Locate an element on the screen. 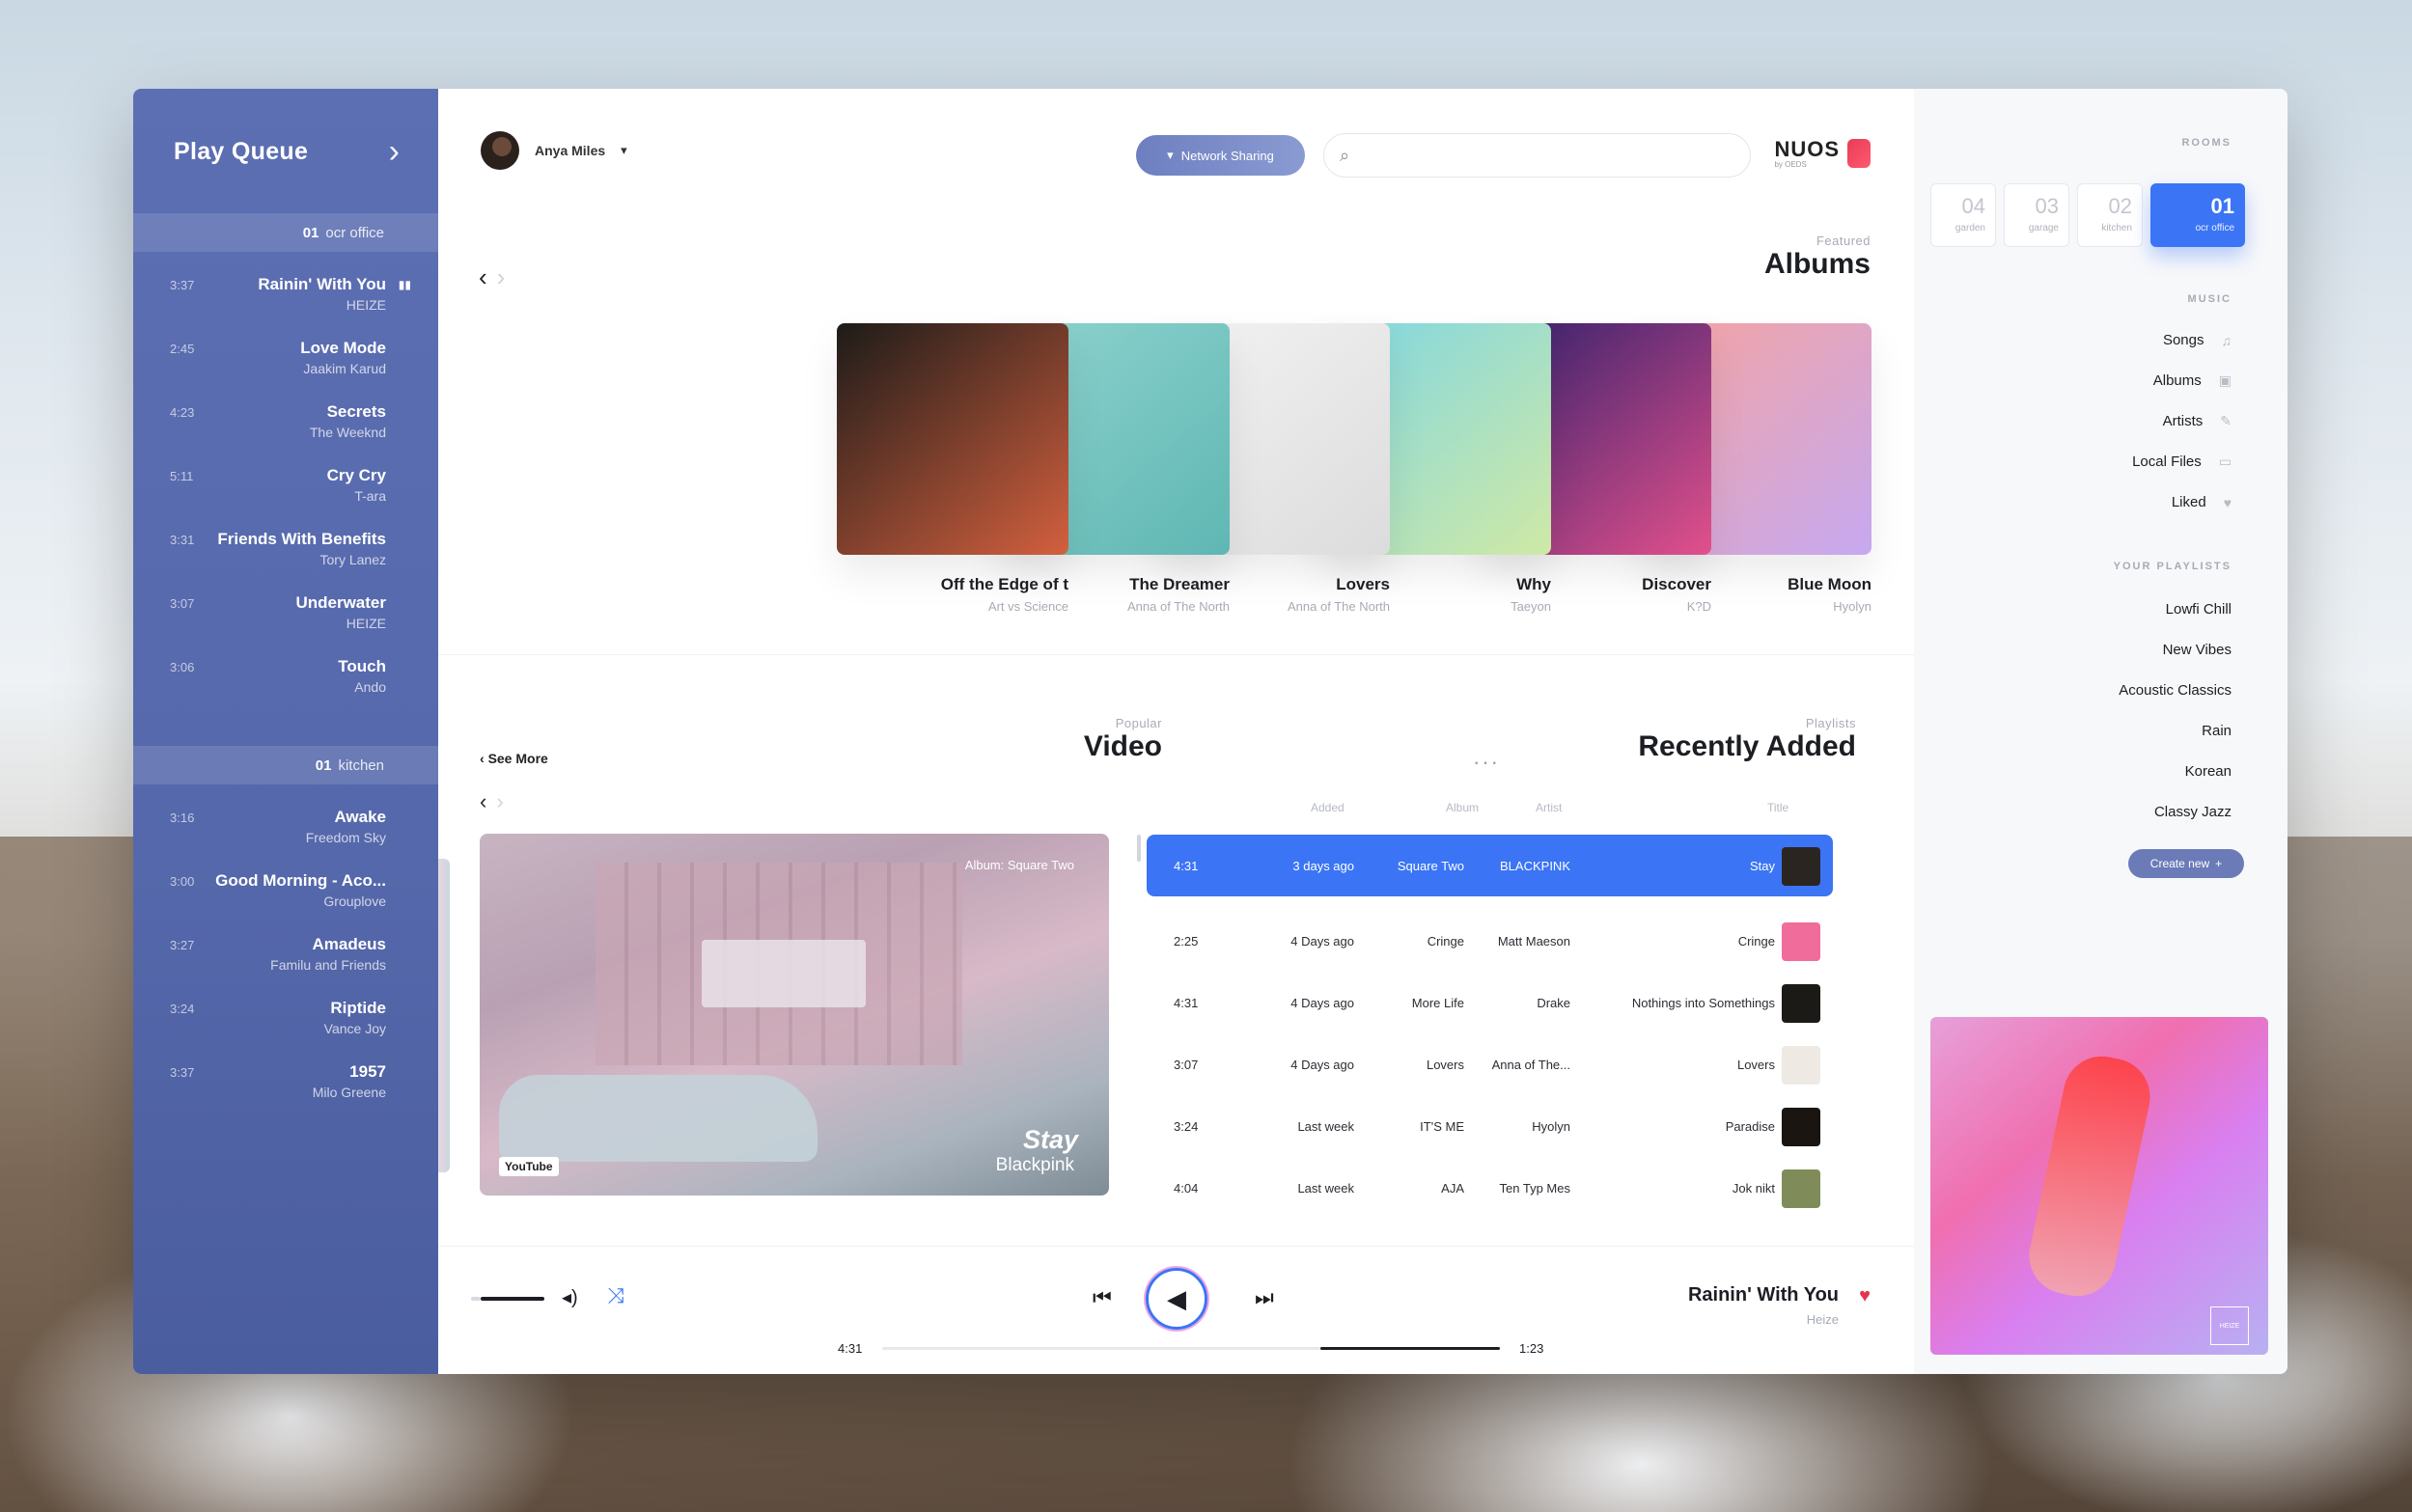 This screenshot has width=2412, height=1512. network-sharing-button: ▾ Network Sharing is located at coordinates (1220, 155).